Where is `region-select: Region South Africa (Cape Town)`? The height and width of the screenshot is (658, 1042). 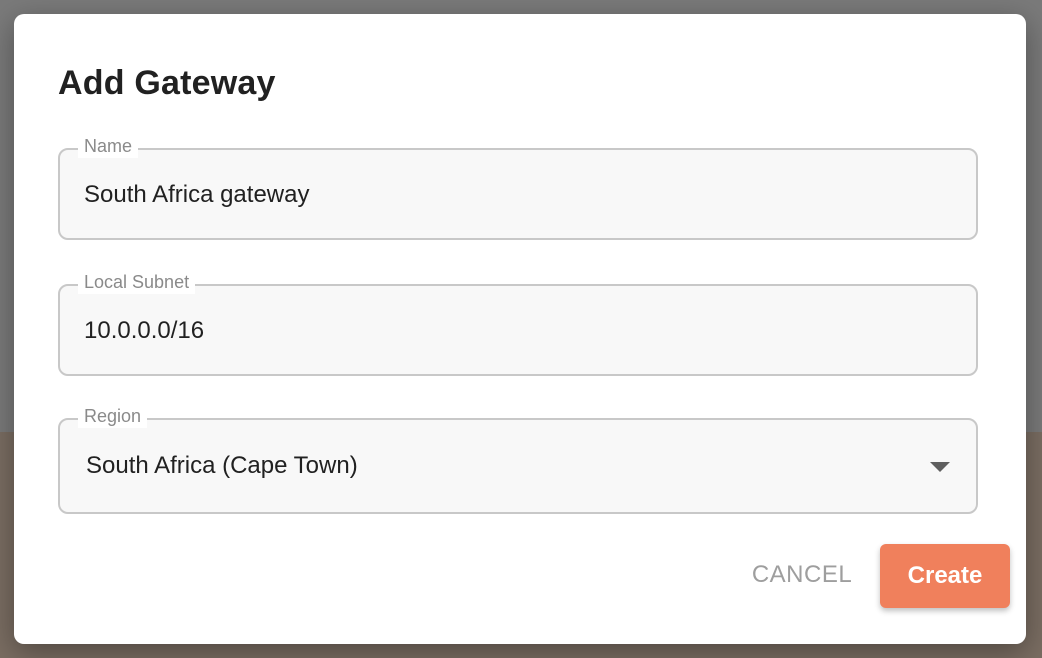 region-select: Region South Africa (Cape Town) is located at coordinates (518, 459).